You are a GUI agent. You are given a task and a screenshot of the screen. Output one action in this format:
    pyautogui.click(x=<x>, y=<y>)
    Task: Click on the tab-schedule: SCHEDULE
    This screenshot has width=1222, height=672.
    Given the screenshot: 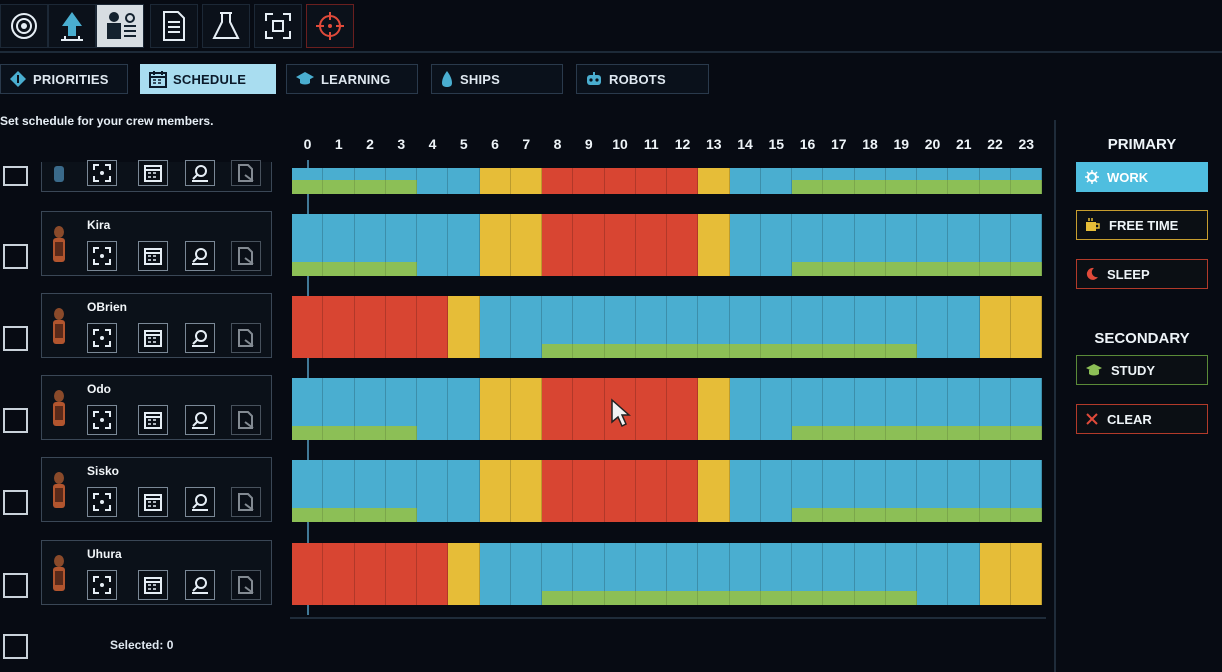 What is the action you would take?
    pyautogui.click(x=208, y=79)
    